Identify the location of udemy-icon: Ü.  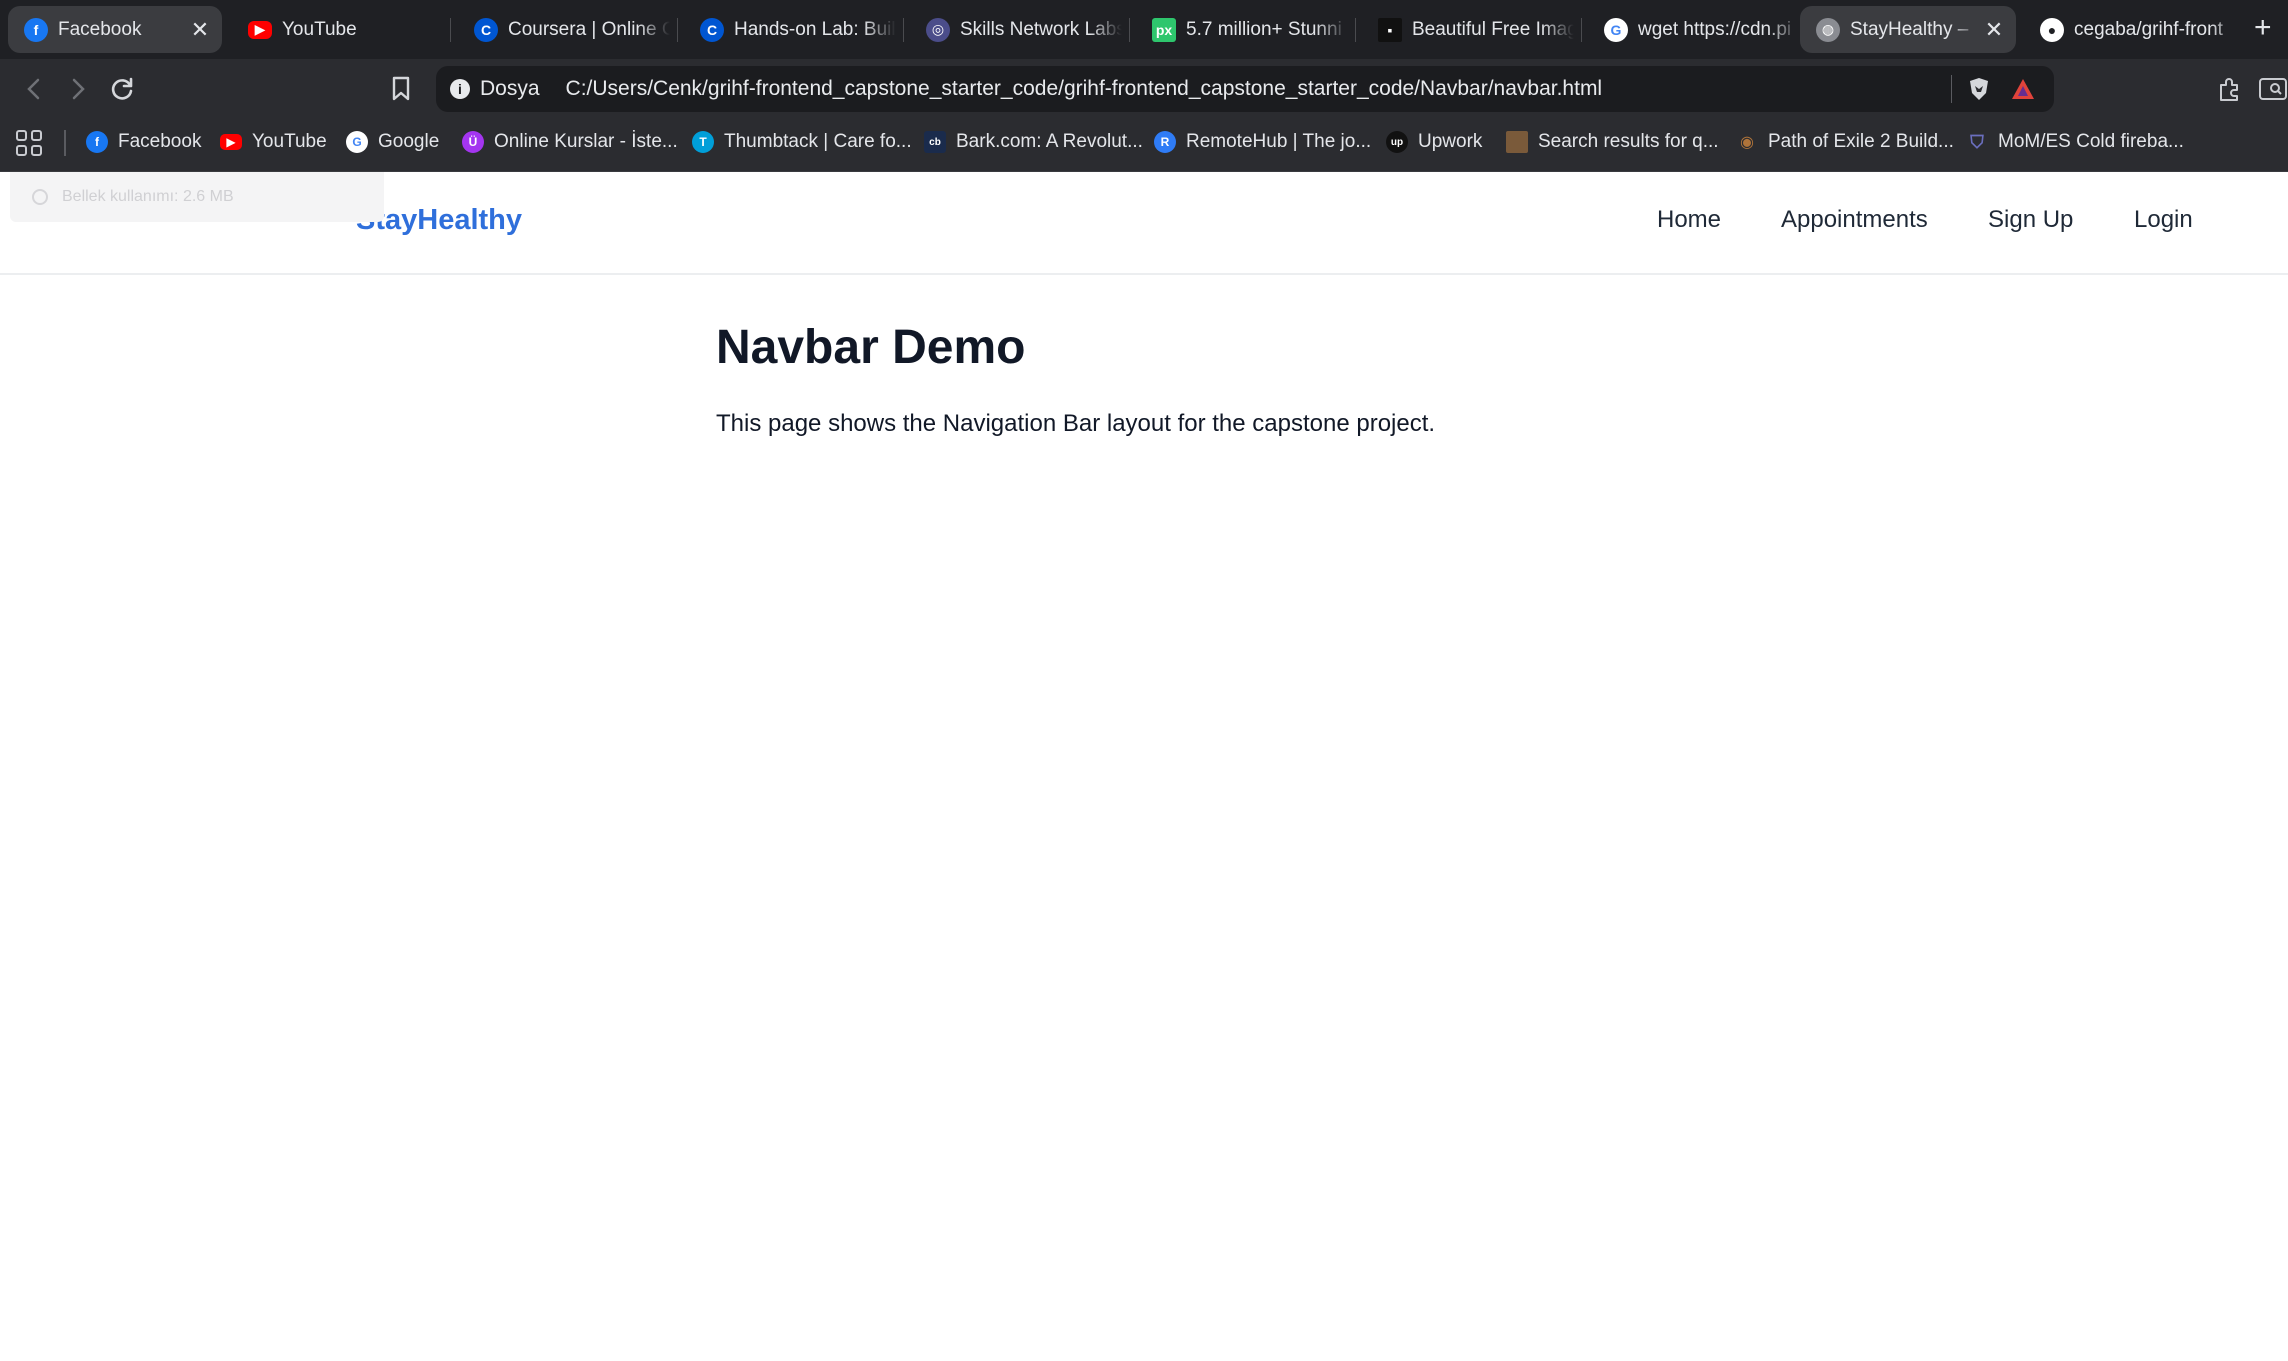
(473, 142).